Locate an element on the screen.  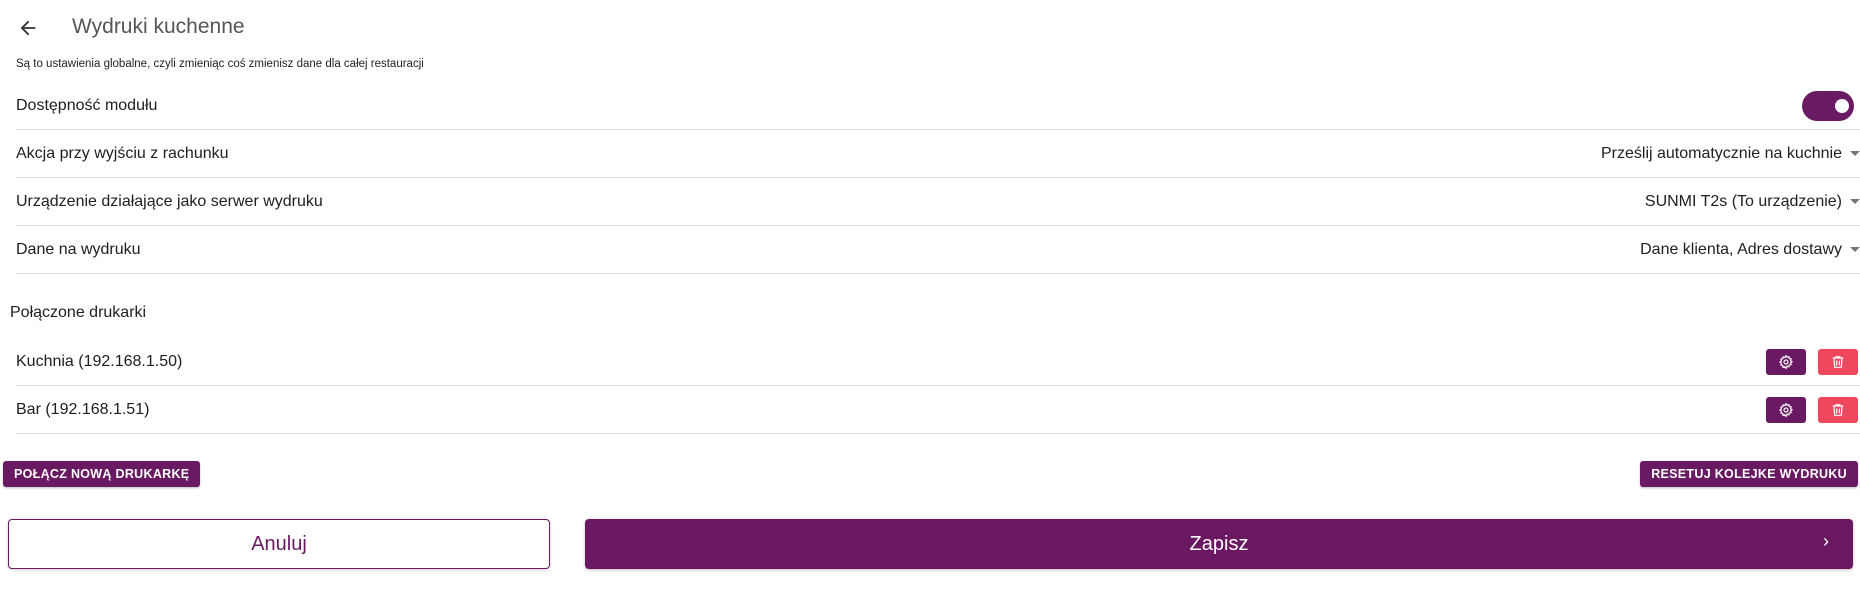
exit-action-label: Akcja przy wyjściu z rachunku is located at coordinates (122, 153).